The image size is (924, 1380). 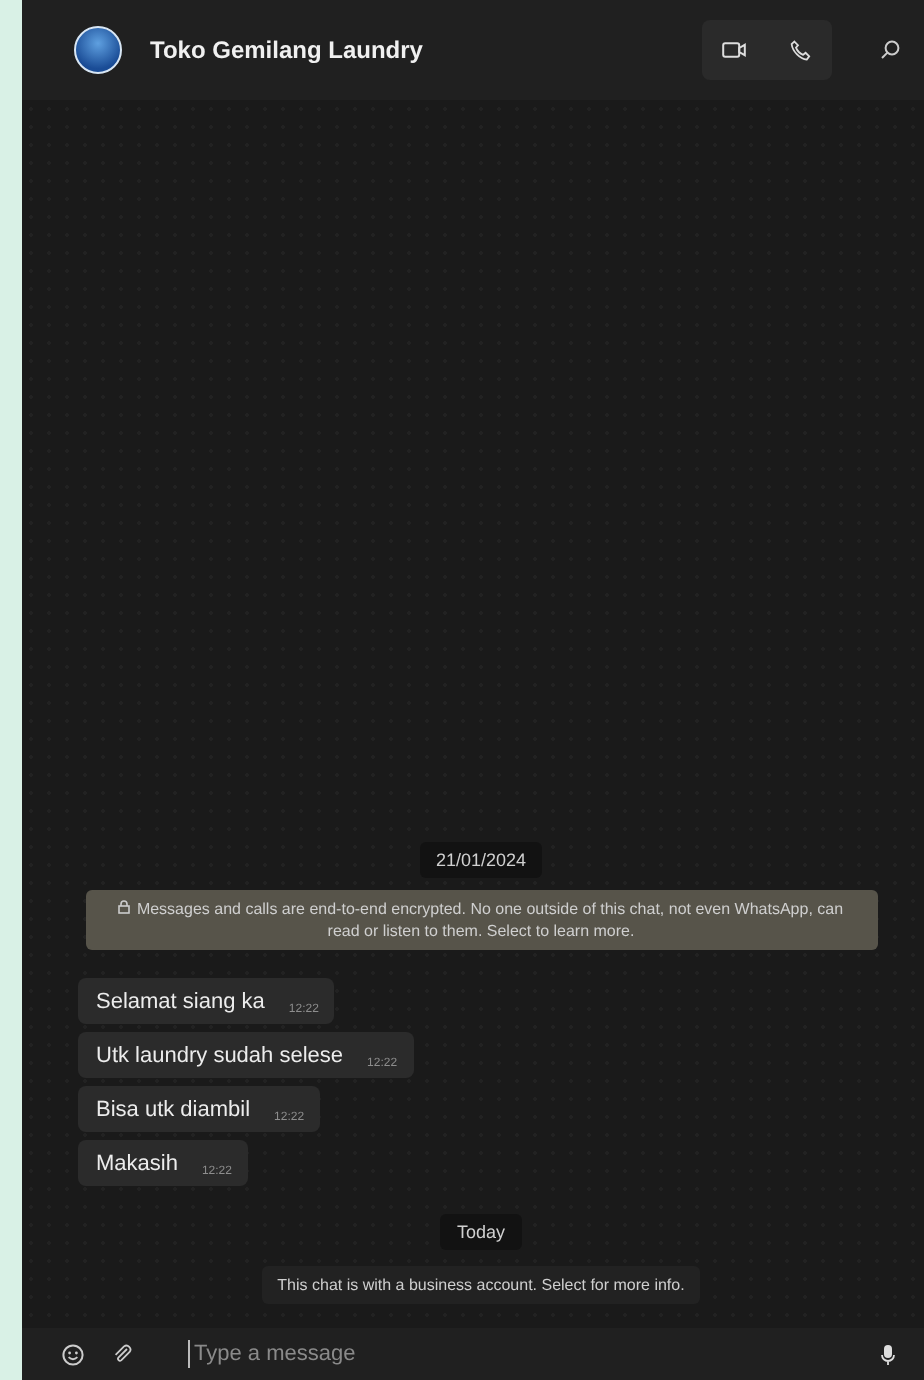 What do you see at coordinates (520, 1354) in the screenshot?
I see `message-input: Type a message` at bounding box center [520, 1354].